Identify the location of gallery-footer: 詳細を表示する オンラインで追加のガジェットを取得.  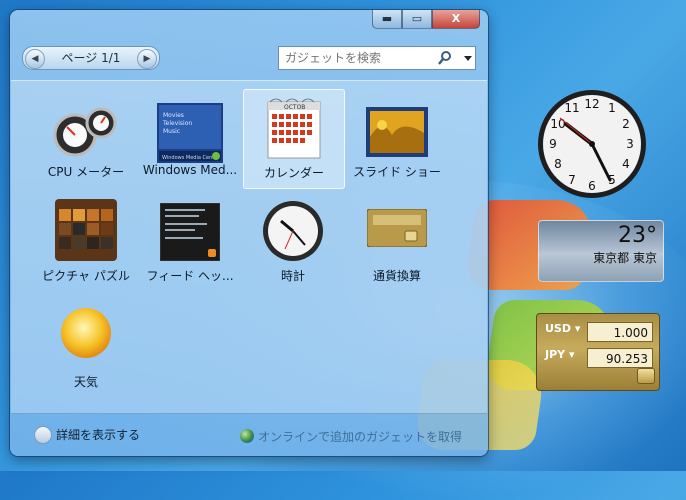
(249, 435).